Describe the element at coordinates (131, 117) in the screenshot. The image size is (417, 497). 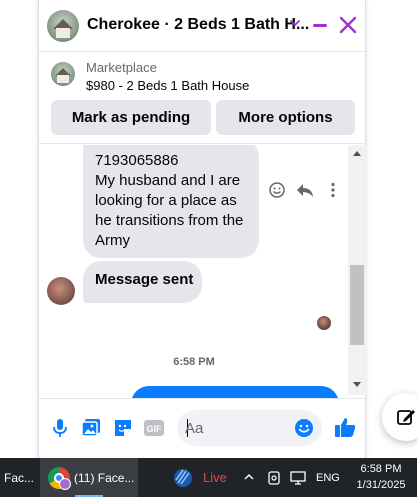
I see `mark-as-pending-button: Mark as pending` at that location.